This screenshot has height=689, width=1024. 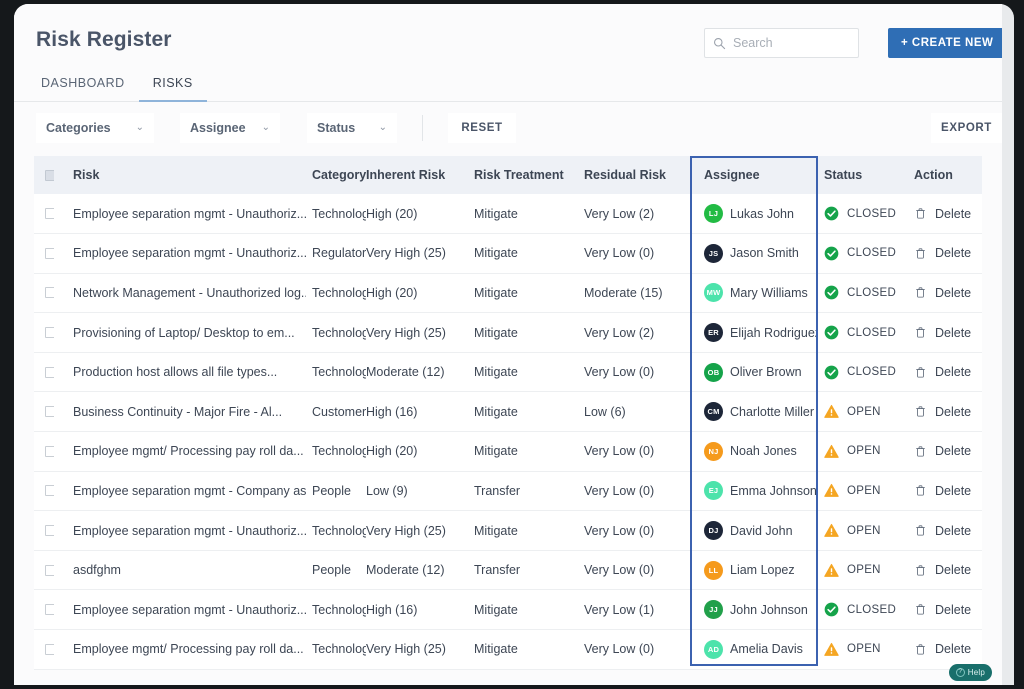 What do you see at coordinates (180, 175) in the screenshot?
I see `column-header-risk: Risk` at bounding box center [180, 175].